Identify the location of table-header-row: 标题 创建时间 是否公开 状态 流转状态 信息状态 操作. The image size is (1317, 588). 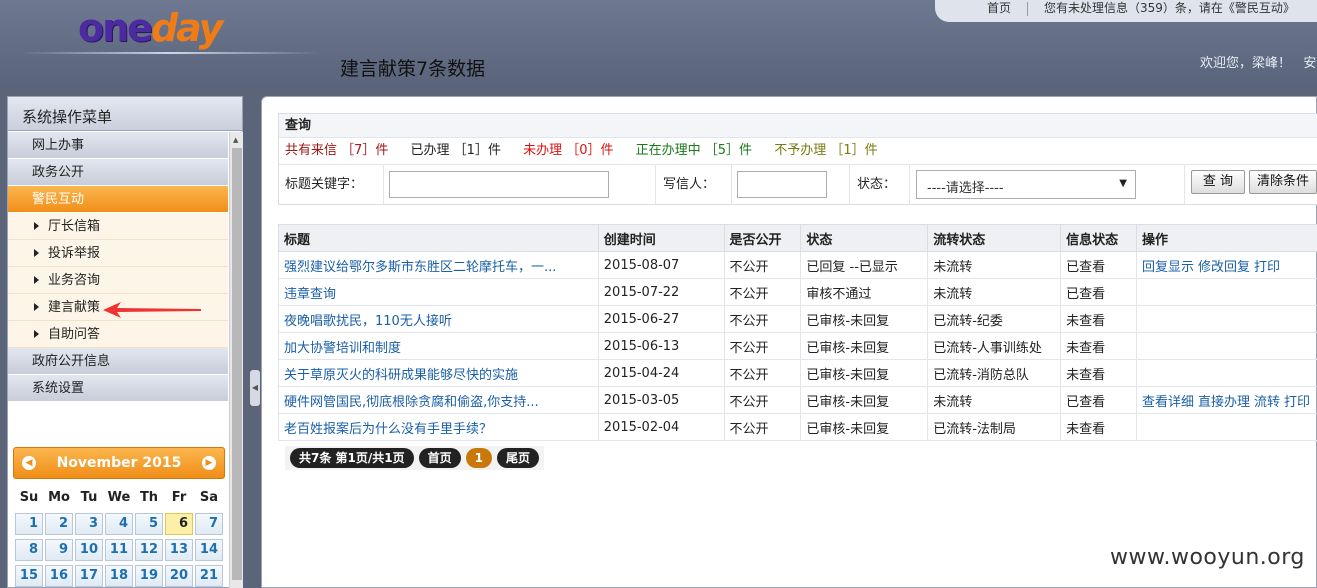
(797, 238).